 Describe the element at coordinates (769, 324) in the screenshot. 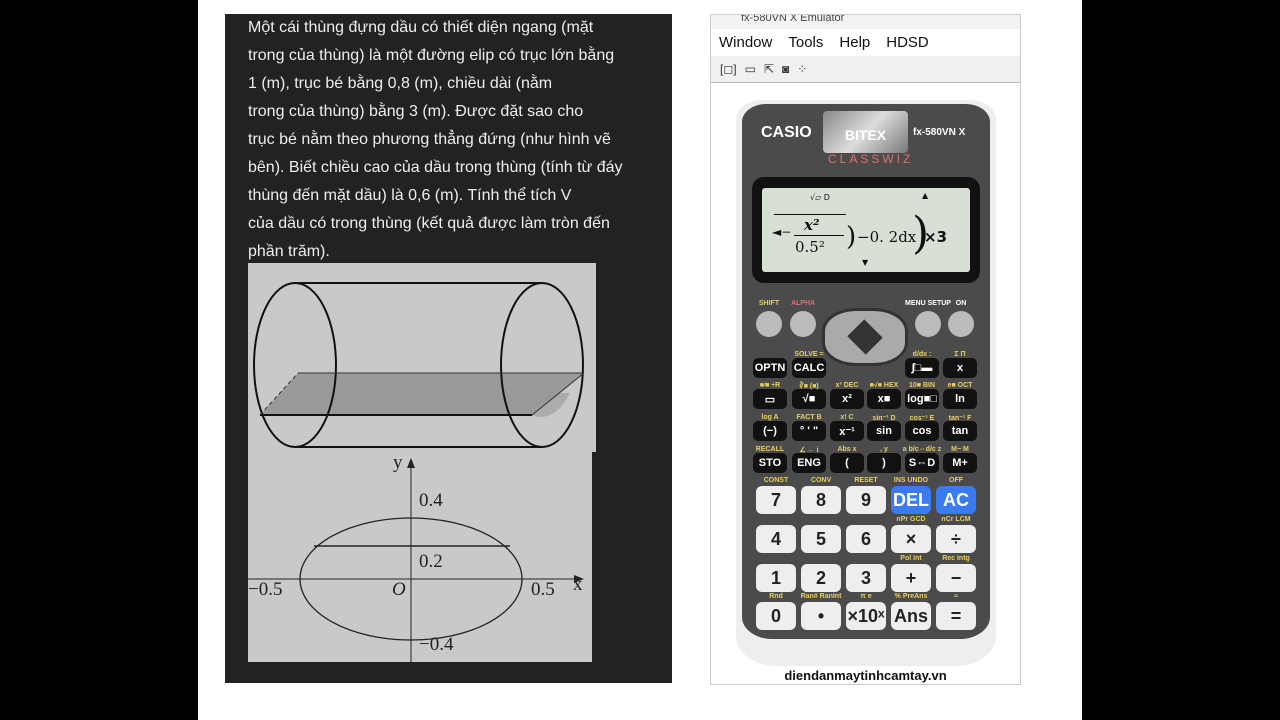

I see `shift-button` at that location.